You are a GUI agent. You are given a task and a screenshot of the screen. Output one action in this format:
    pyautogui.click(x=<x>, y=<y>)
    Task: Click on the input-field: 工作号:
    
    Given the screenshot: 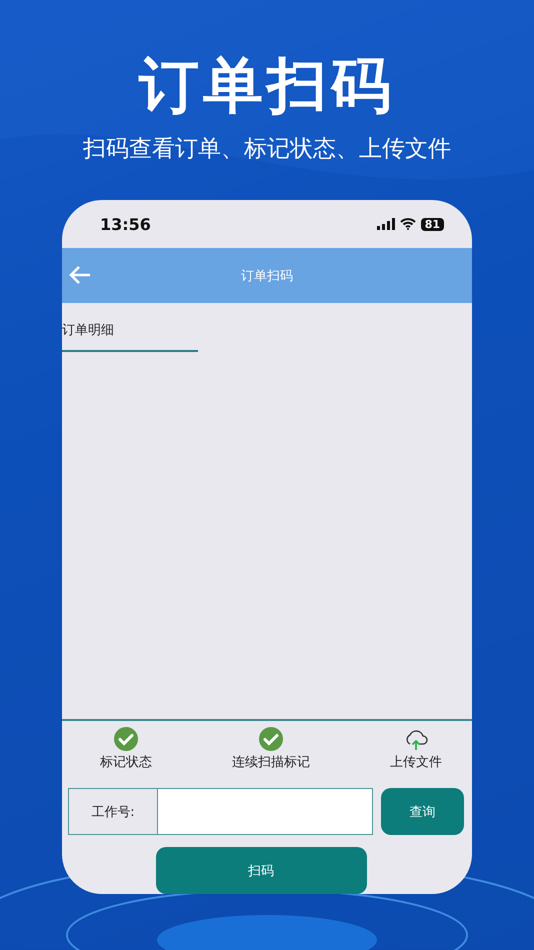 What is the action you would take?
    pyautogui.click(x=220, y=811)
    